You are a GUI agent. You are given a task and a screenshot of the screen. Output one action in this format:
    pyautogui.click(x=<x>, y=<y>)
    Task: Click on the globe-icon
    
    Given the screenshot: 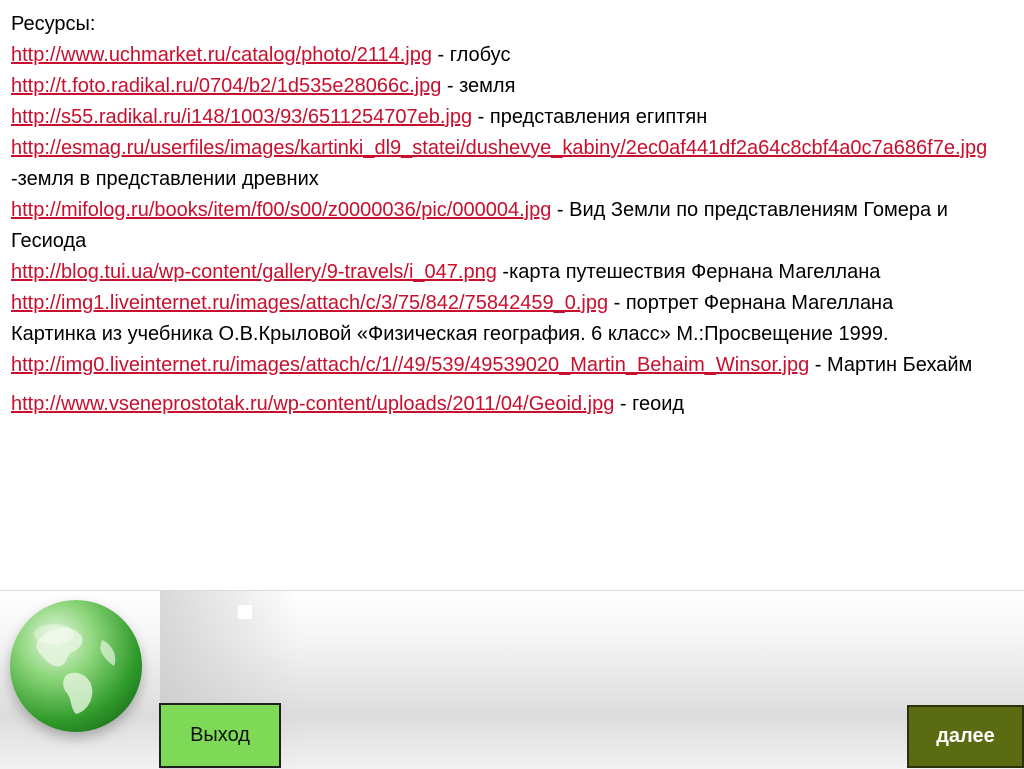 What is the action you would take?
    pyautogui.click(x=76, y=666)
    